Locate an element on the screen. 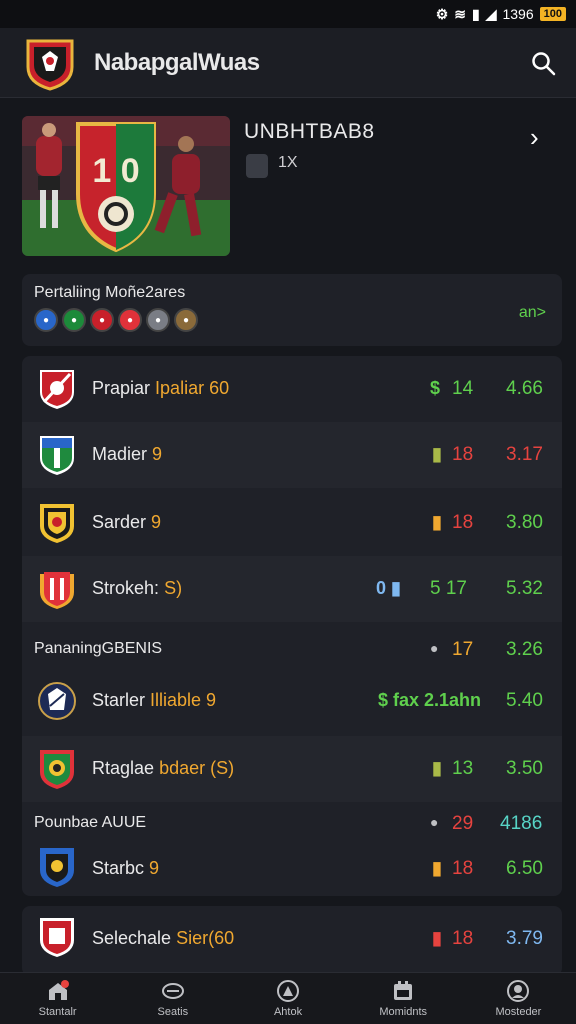  stat-mark: $ fax 2.1ahn is located at coordinates (430, 700).